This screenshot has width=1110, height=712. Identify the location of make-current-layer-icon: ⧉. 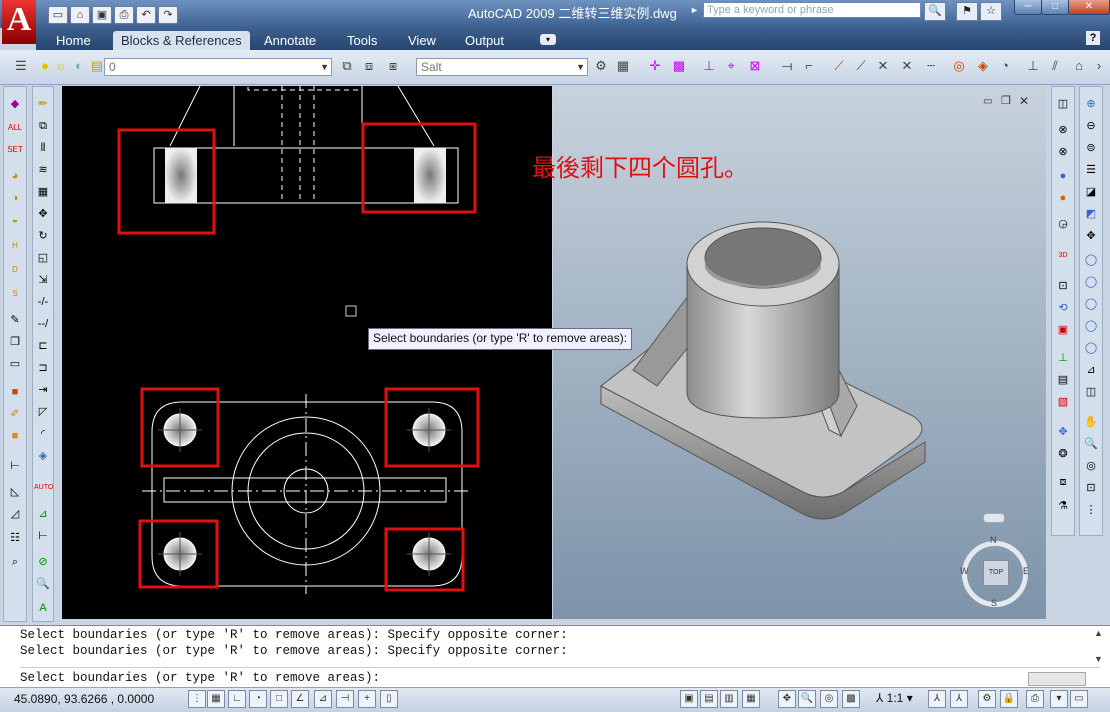
(347, 66).